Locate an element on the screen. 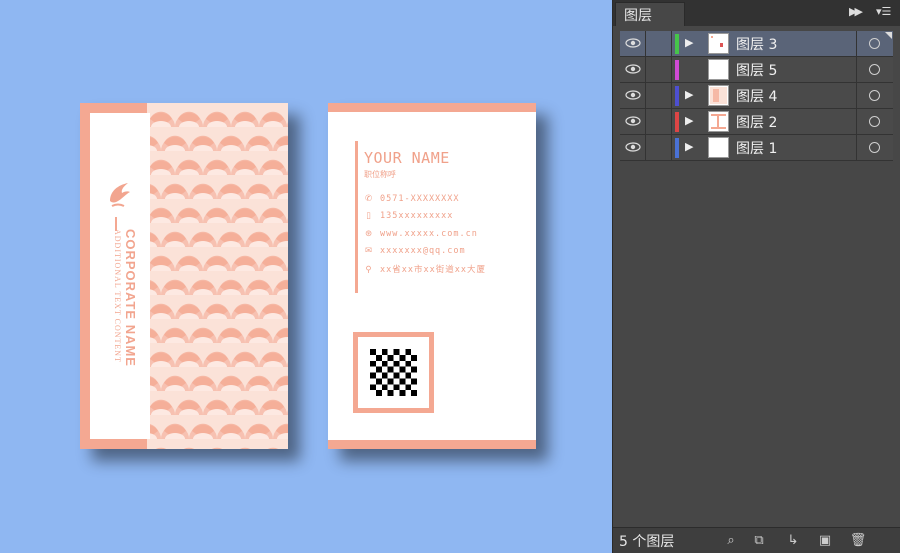  contact-phone: ✆ 0571-XXXXXXXX is located at coordinates (412, 199).